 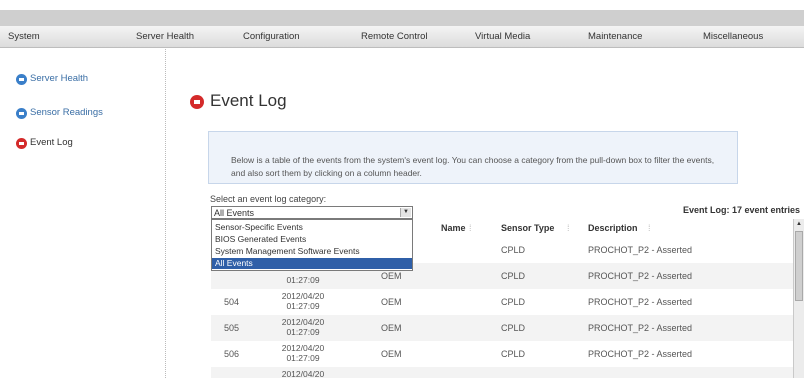 What do you see at coordinates (312, 227) in the screenshot?
I see `option-sensor-specific-events: Sensor-Specific Events` at bounding box center [312, 227].